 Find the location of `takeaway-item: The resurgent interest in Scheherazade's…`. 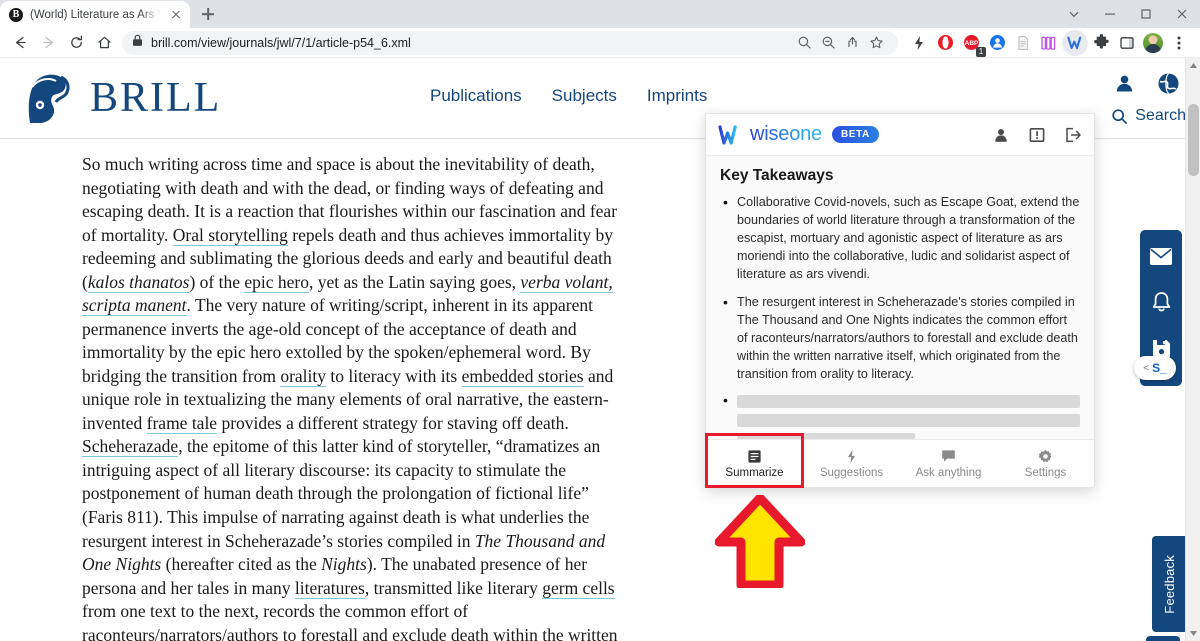

takeaway-item: The resurgent interest in Scheherazade's… is located at coordinates (900, 338).